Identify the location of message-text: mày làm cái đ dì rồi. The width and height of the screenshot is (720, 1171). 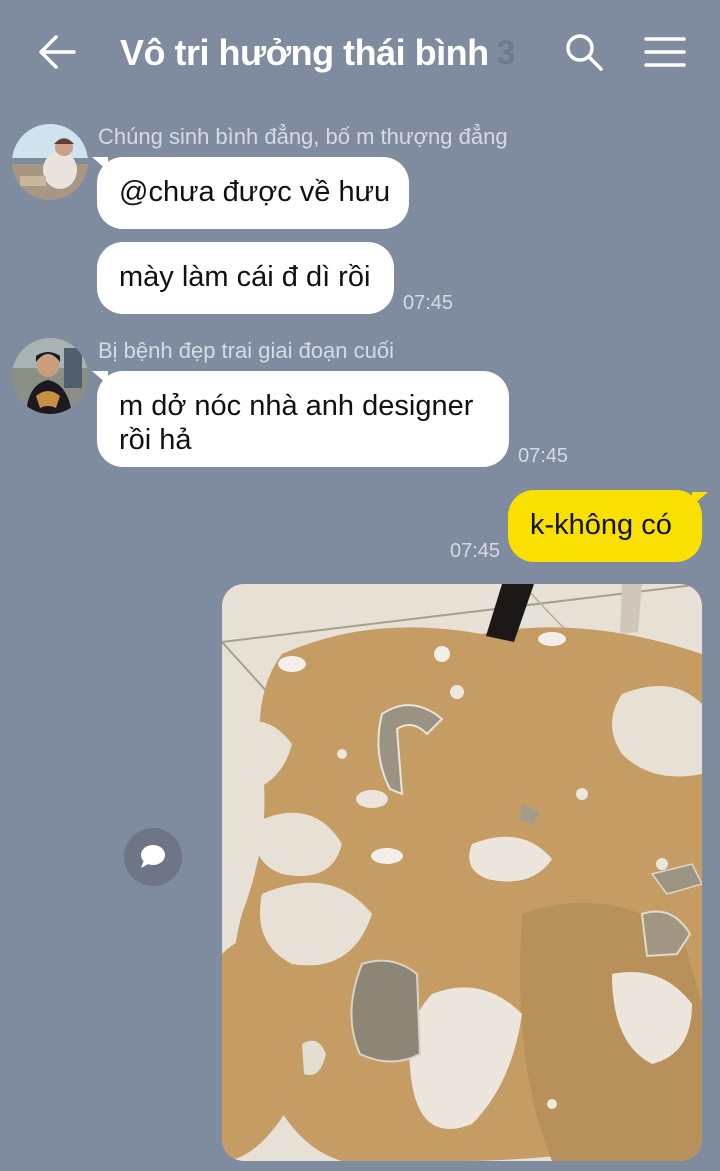
(245, 277).